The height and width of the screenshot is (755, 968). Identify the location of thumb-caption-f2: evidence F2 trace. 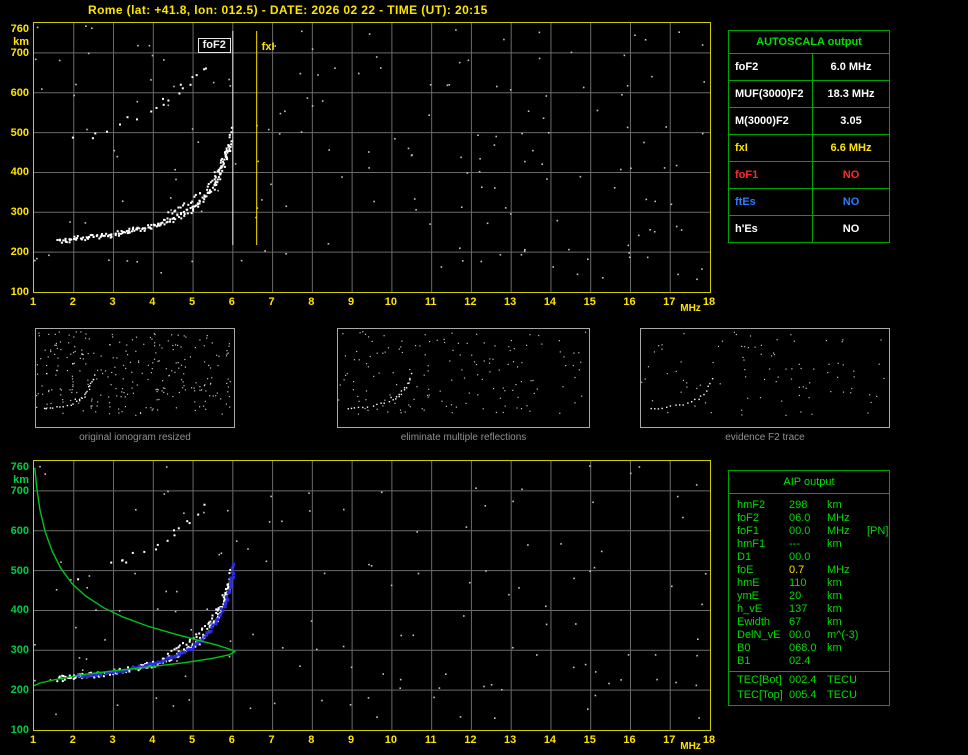
(765, 437).